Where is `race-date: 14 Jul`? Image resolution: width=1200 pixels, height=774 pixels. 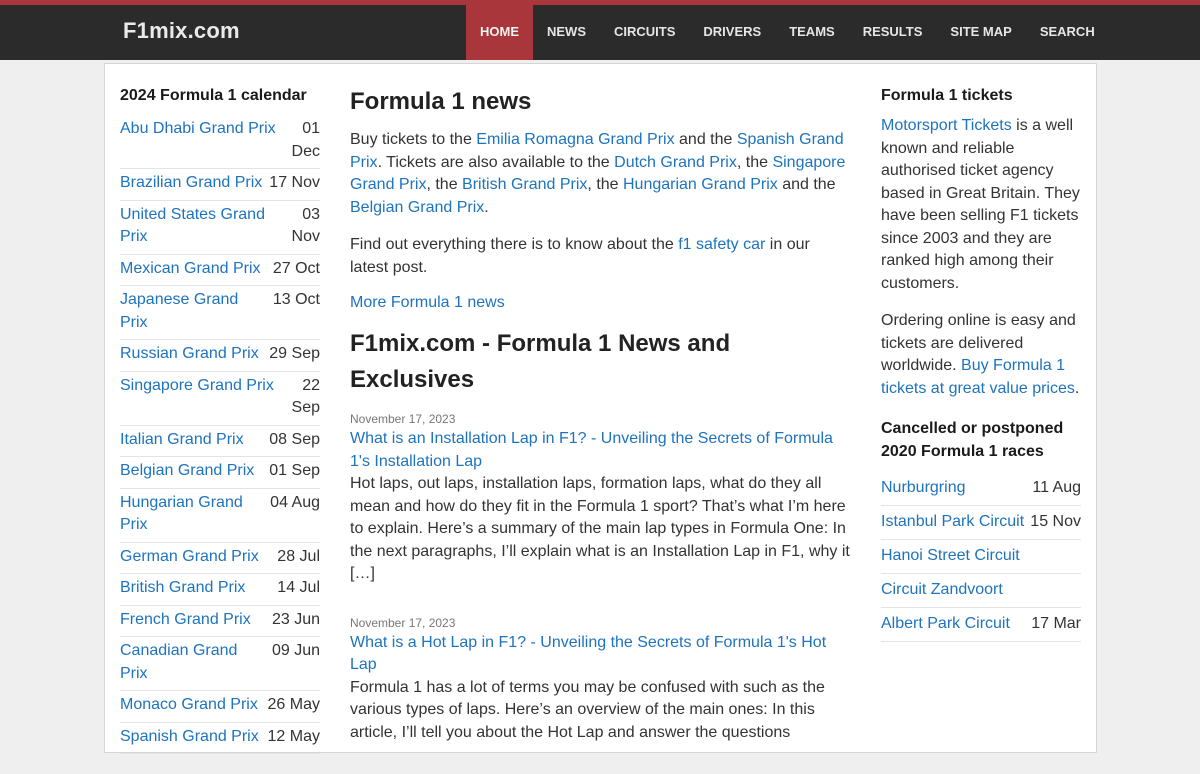
race-date: 14 Jul is located at coordinates (298, 587).